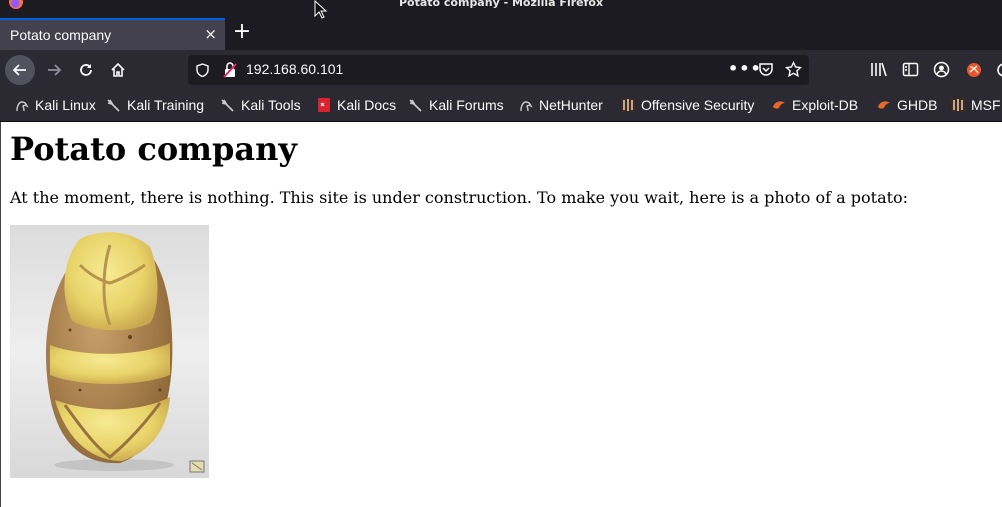 Image resolution: width=1002 pixels, height=507 pixels. What do you see at coordinates (294, 69) in the screenshot?
I see `url-text: 192.168.60.101` at bounding box center [294, 69].